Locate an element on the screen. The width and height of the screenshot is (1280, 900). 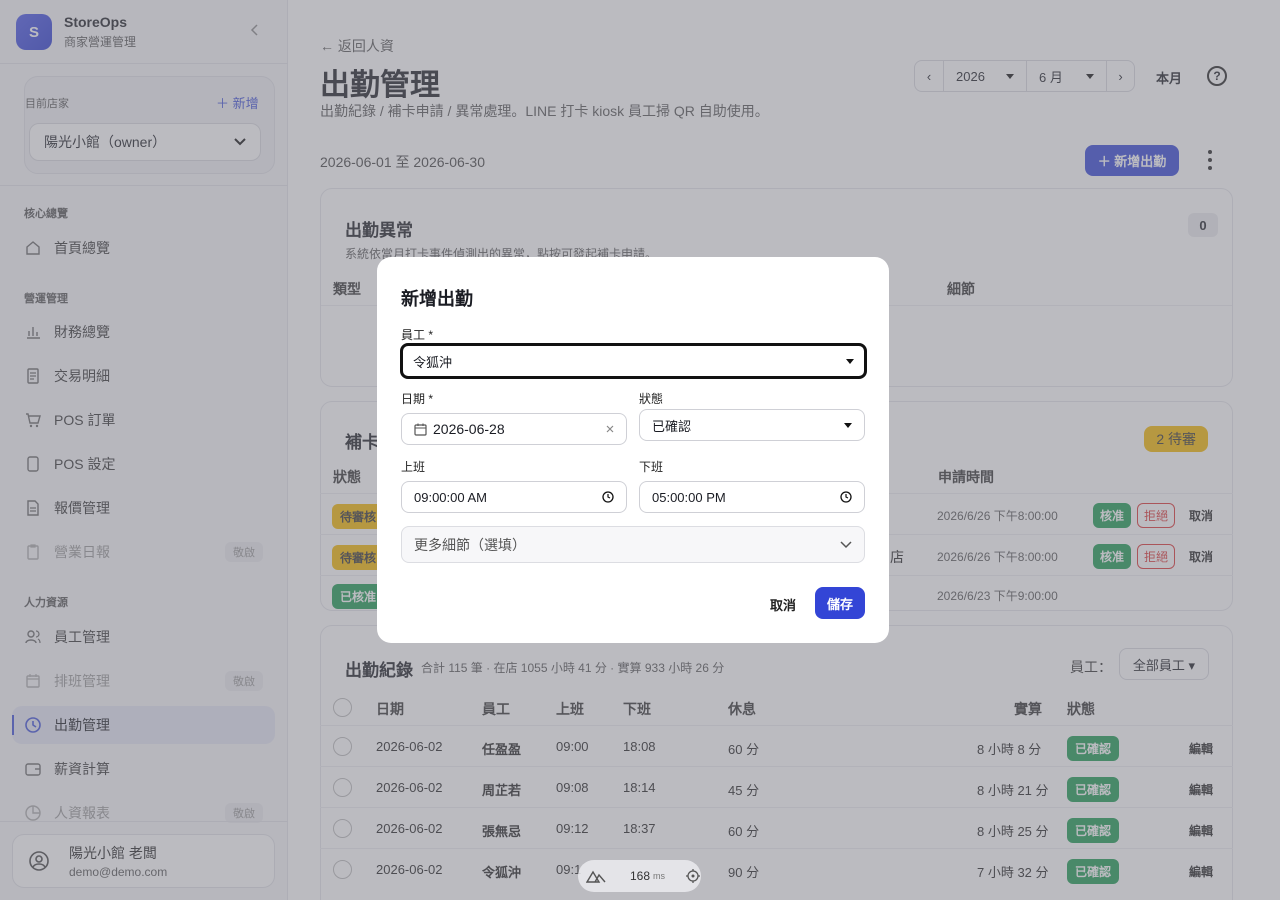
more-details-toggle: 更多細節（選填） is located at coordinates (633, 544).